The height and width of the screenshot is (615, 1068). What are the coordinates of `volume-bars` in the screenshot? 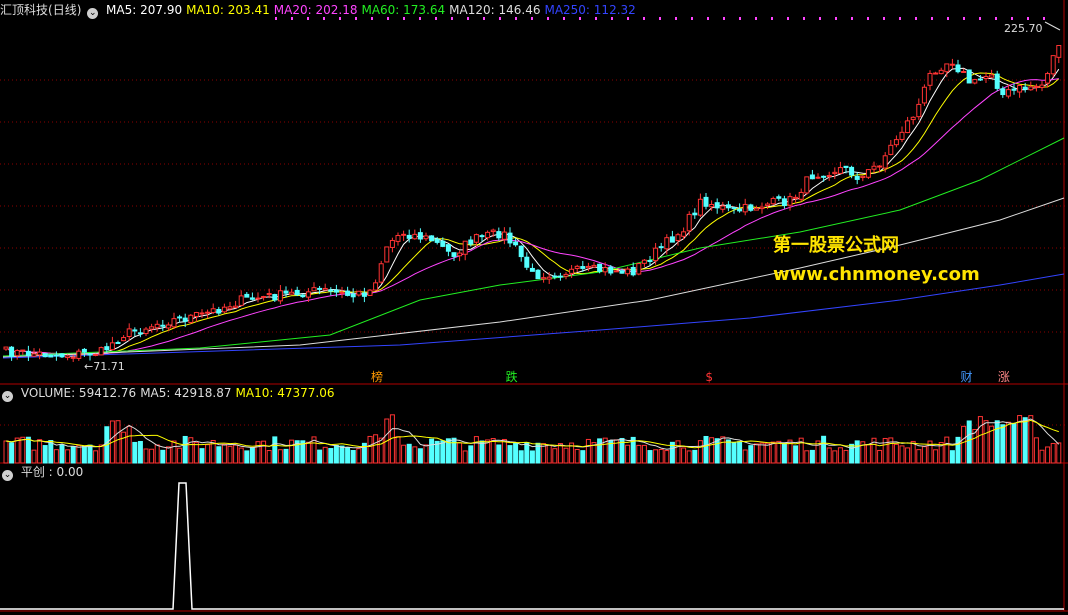 It's located at (532, 439).